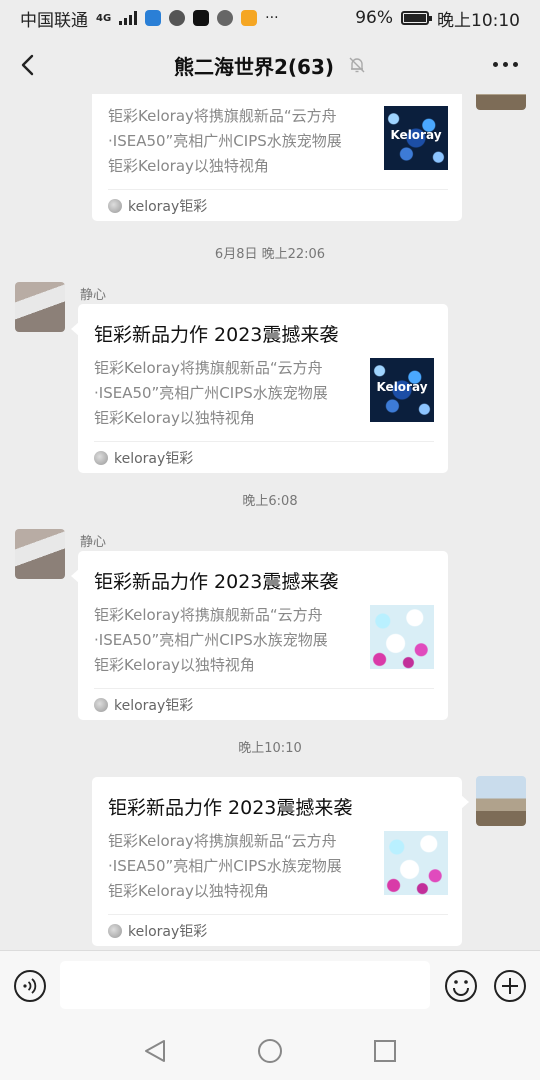 The image size is (540, 1080). What do you see at coordinates (128, 18) in the screenshot?
I see `signal-icon` at bounding box center [128, 18].